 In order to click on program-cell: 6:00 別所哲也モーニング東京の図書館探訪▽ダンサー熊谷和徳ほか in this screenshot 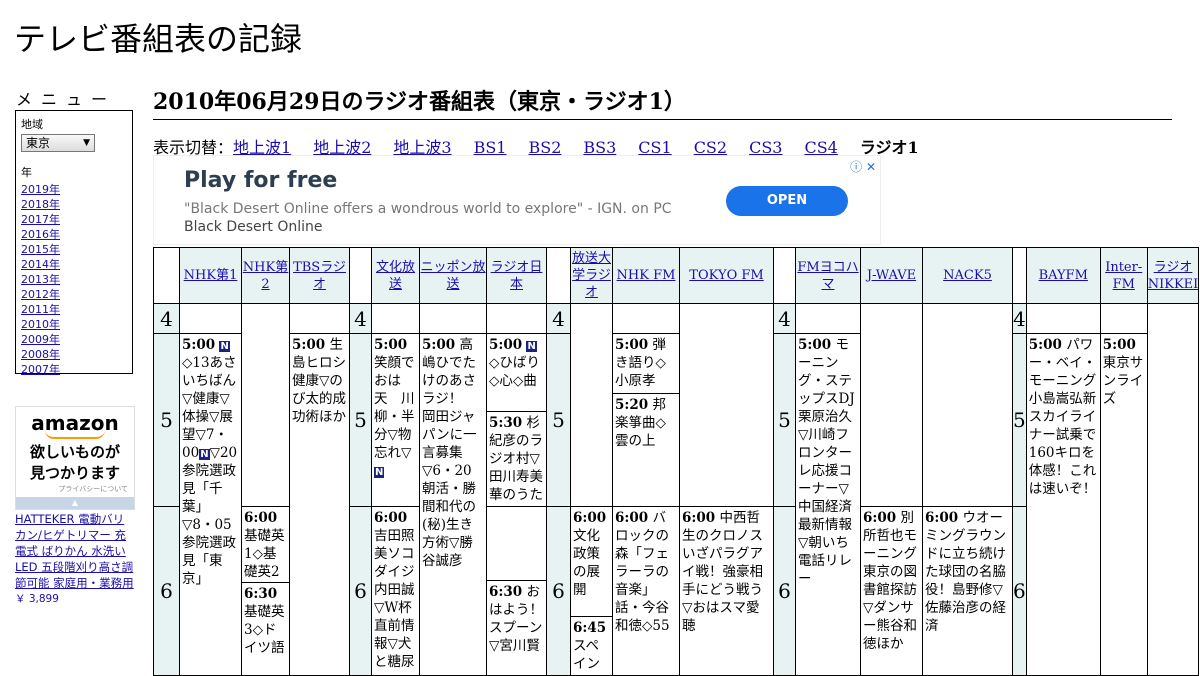, I will do `click(891, 591)`.